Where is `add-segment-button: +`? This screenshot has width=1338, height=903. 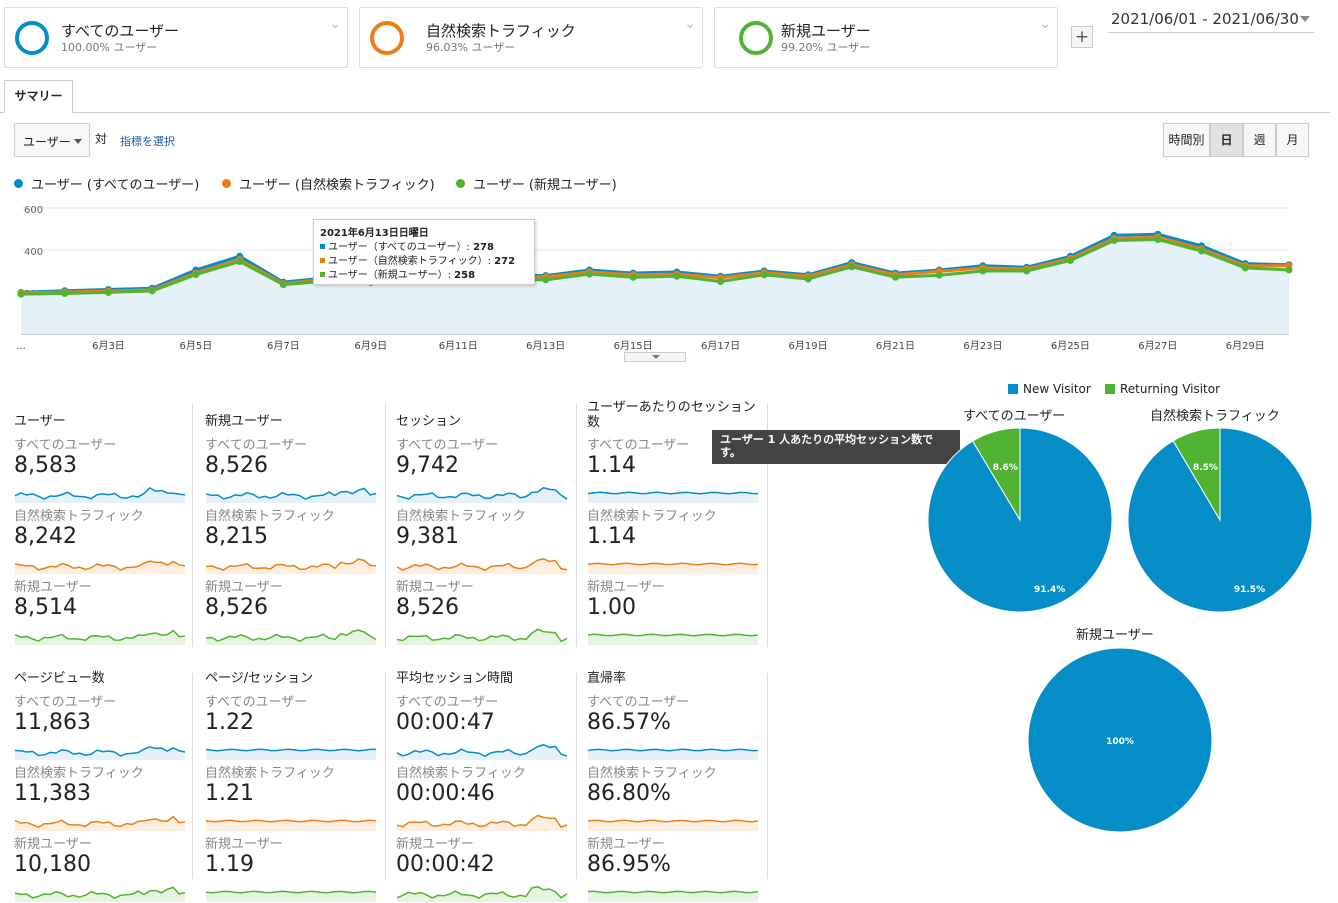 add-segment-button: + is located at coordinates (1082, 37).